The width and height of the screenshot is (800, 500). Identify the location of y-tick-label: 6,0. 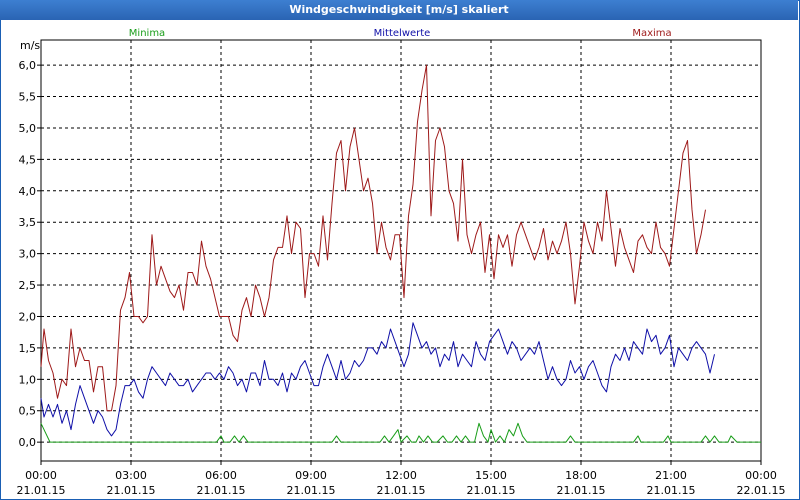
(28, 65).